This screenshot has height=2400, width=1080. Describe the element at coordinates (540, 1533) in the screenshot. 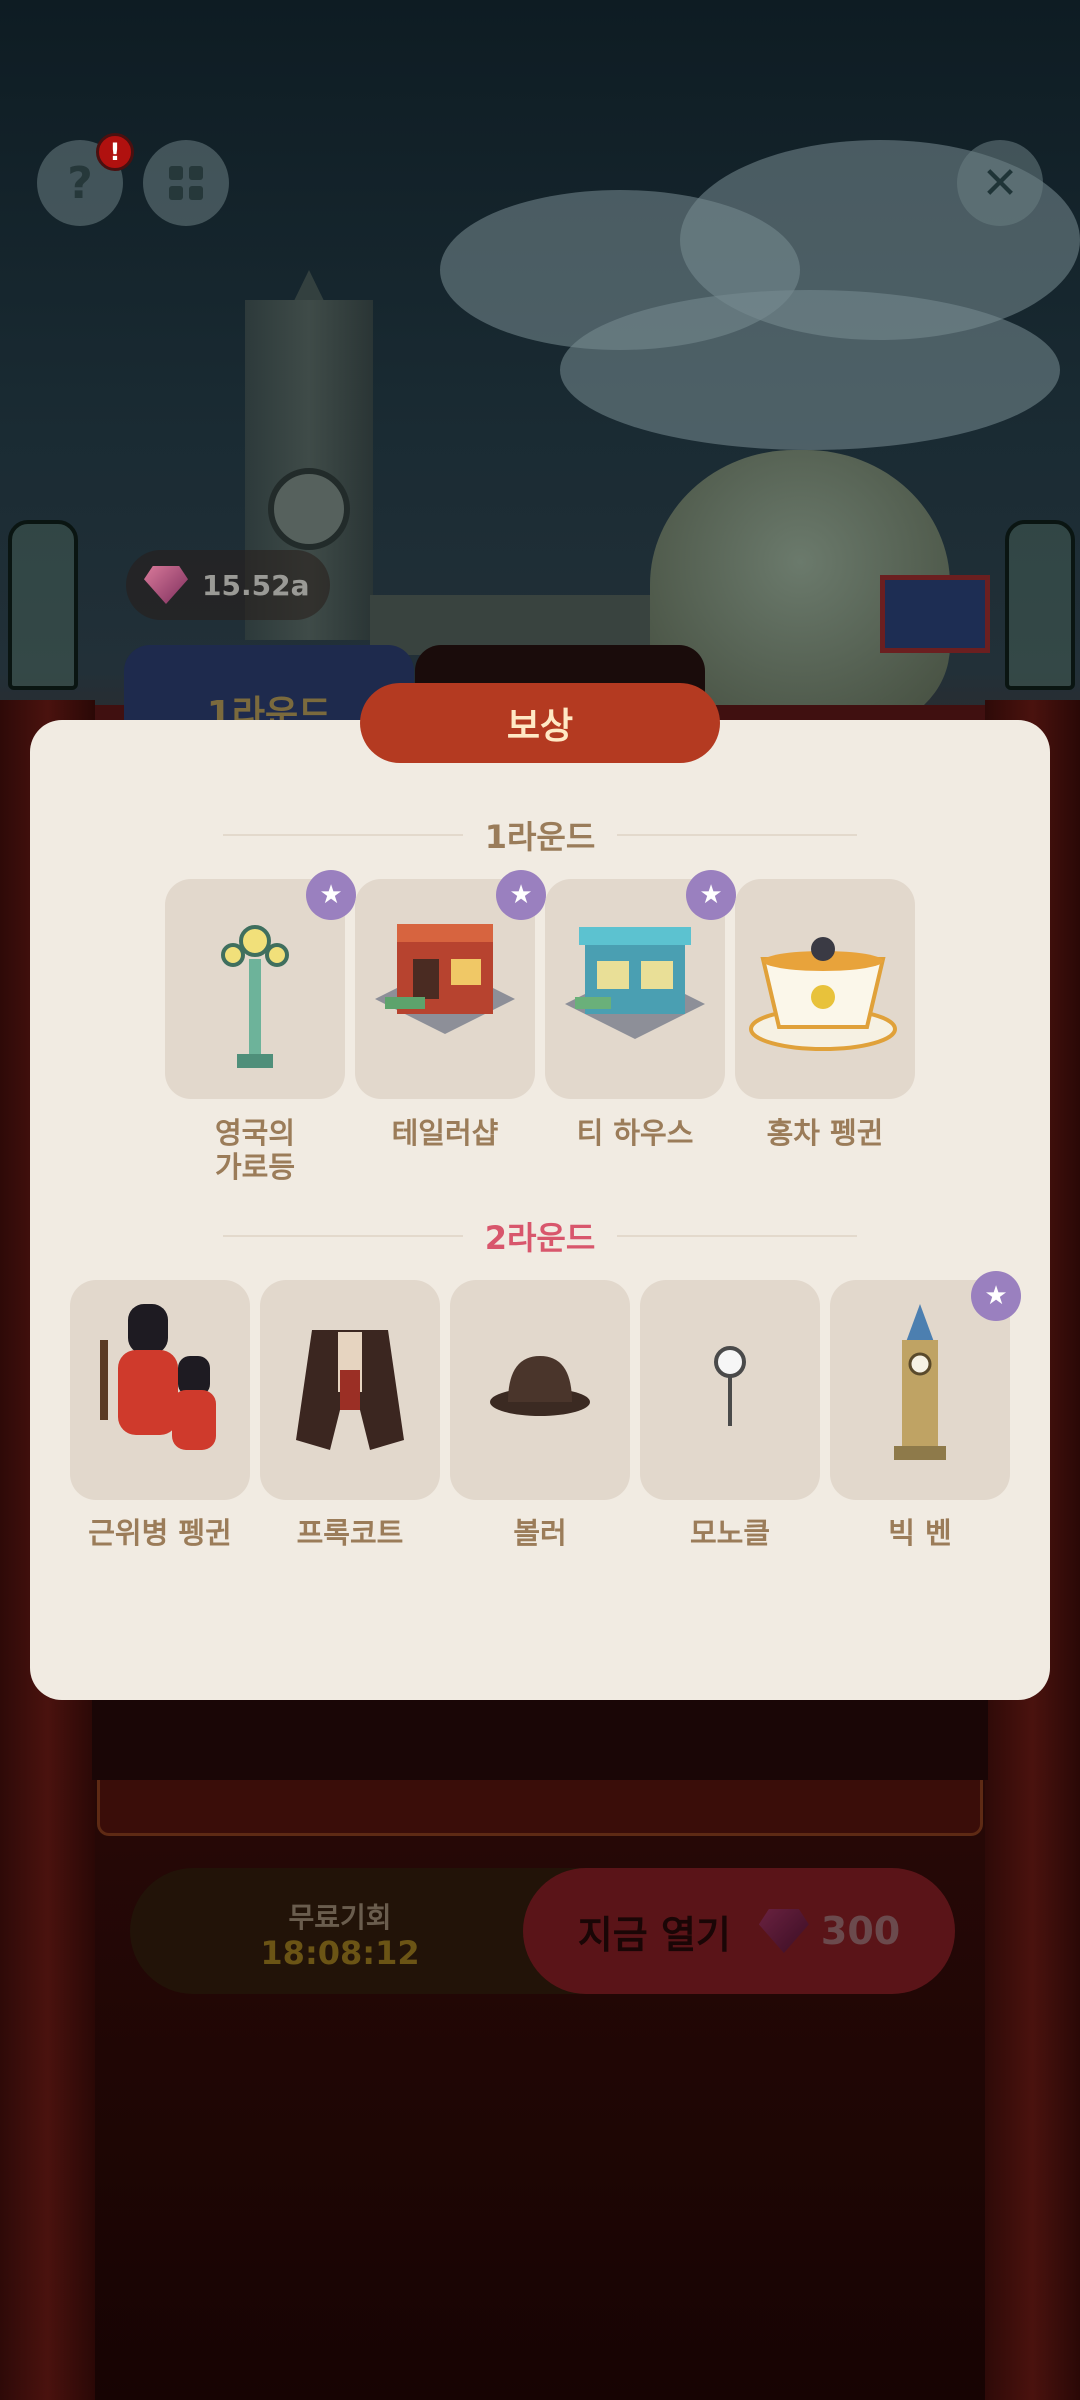

I see `reward-label: 볼러` at that location.